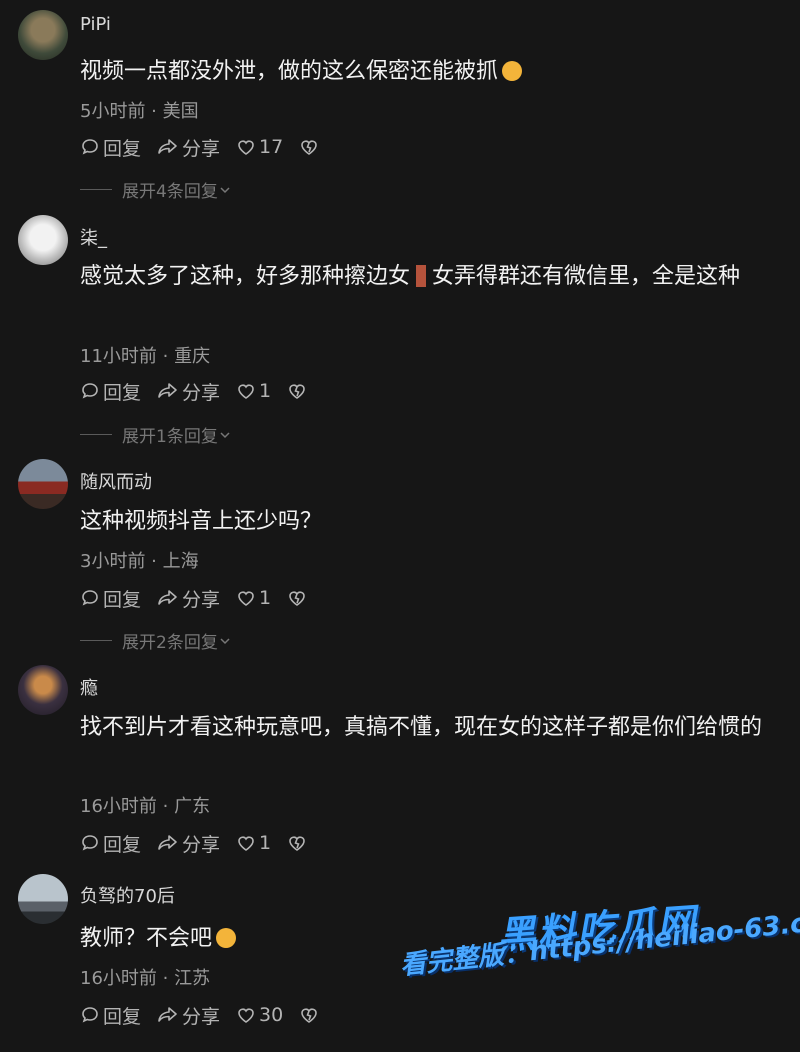 This screenshot has height=1052, width=800. Describe the element at coordinates (245, 276) in the screenshot. I see `comment-text-body: 感觉太多了这种，好多那种擦边女` at that location.